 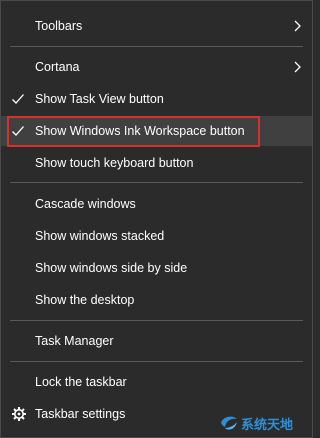 I want to click on menu-item-label: Show touch keyboard button, so click(x=114, y=163).